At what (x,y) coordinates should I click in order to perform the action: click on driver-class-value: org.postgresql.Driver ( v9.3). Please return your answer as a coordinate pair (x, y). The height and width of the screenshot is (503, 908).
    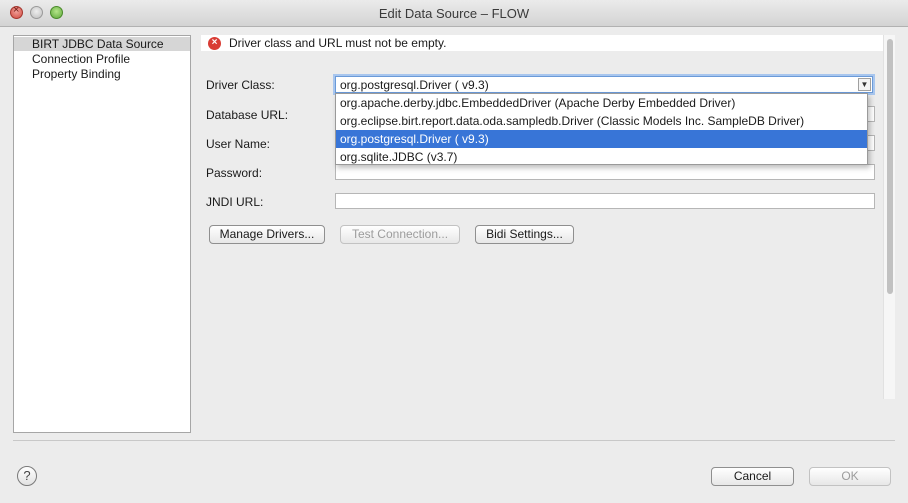
    Looking at the image, I should click on (414, 85).